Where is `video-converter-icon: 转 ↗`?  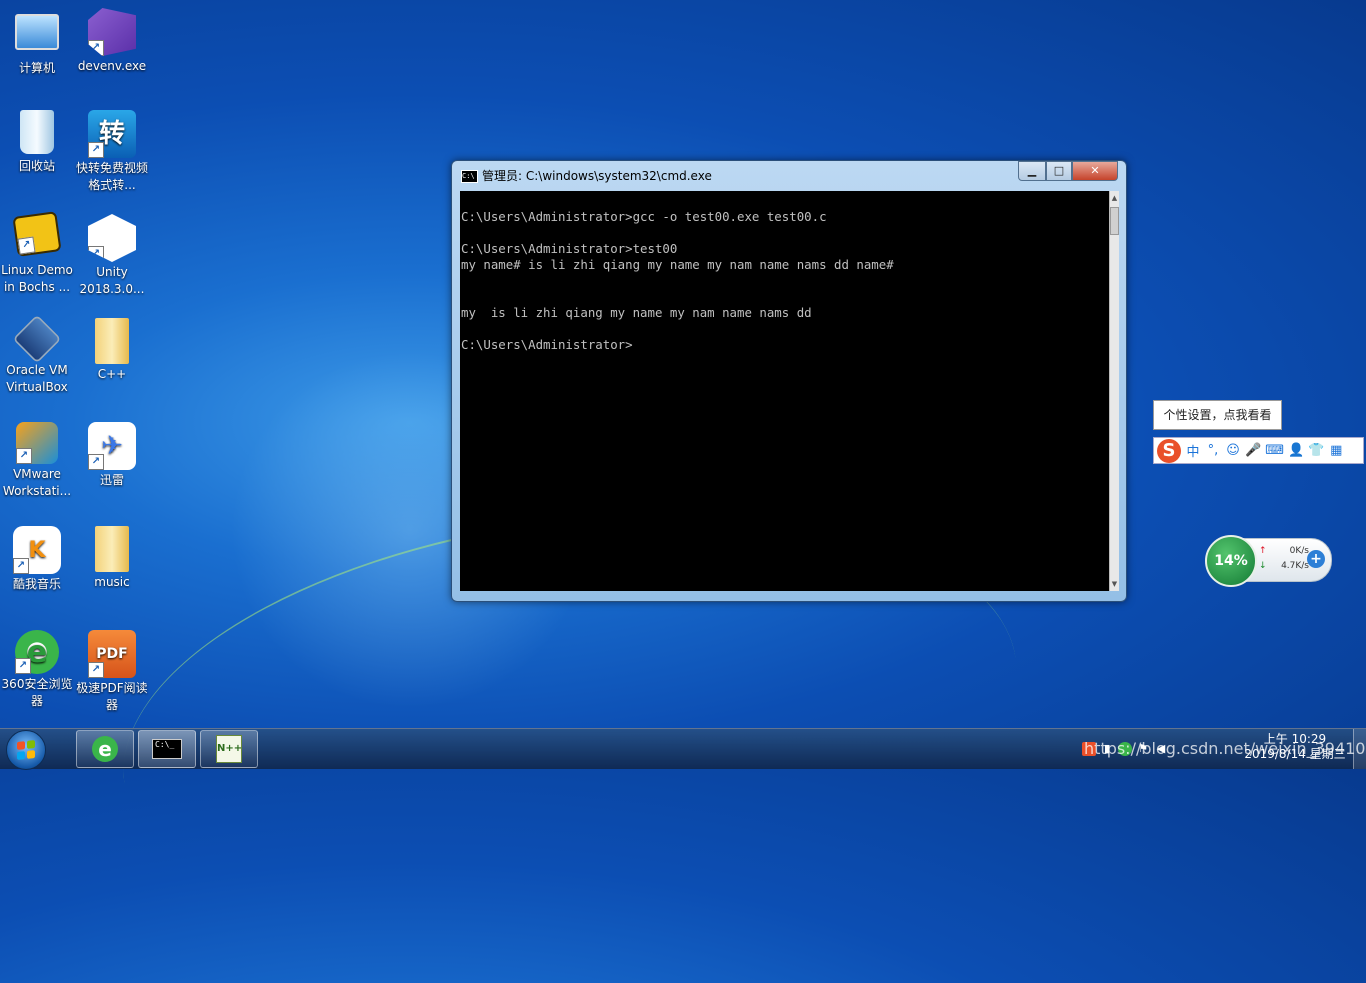 video-converter-icon: 转 ↗ is located at coordinates (112, 134).